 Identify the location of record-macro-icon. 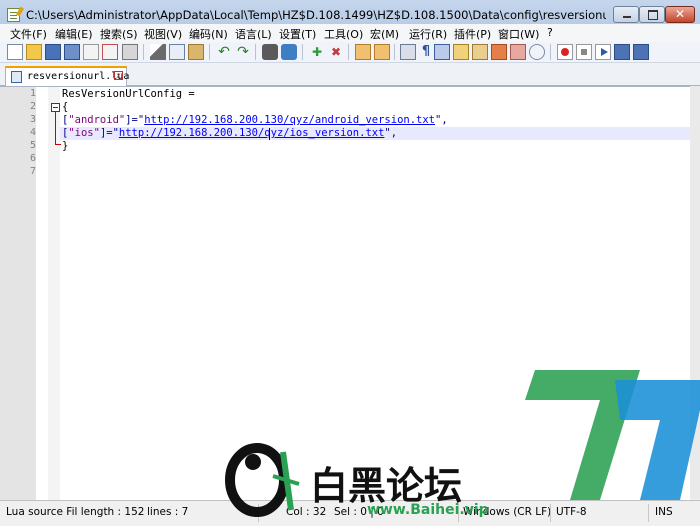
(565, 52).